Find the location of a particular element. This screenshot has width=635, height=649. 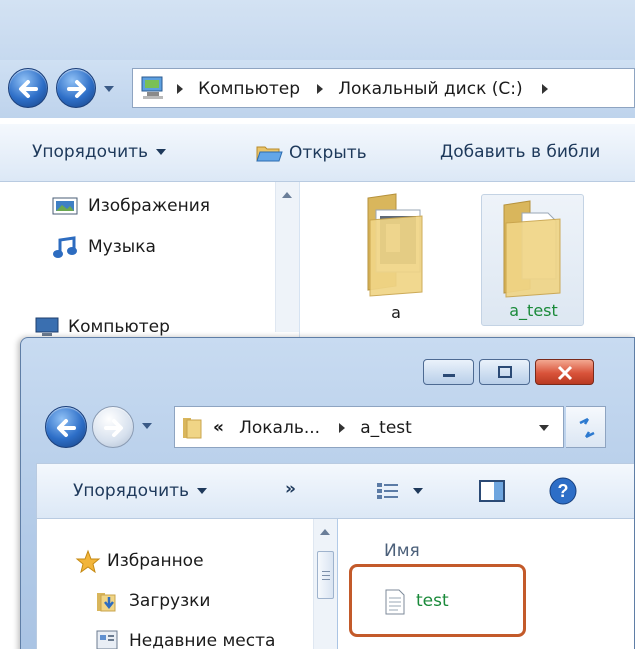

nav-item-label: Избранное is located at coordinates (155, 561).